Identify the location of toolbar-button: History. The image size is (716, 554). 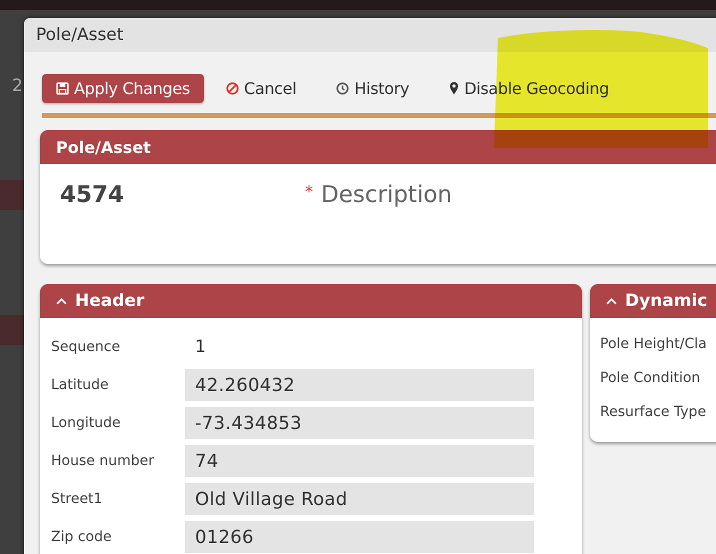
(373, 88).